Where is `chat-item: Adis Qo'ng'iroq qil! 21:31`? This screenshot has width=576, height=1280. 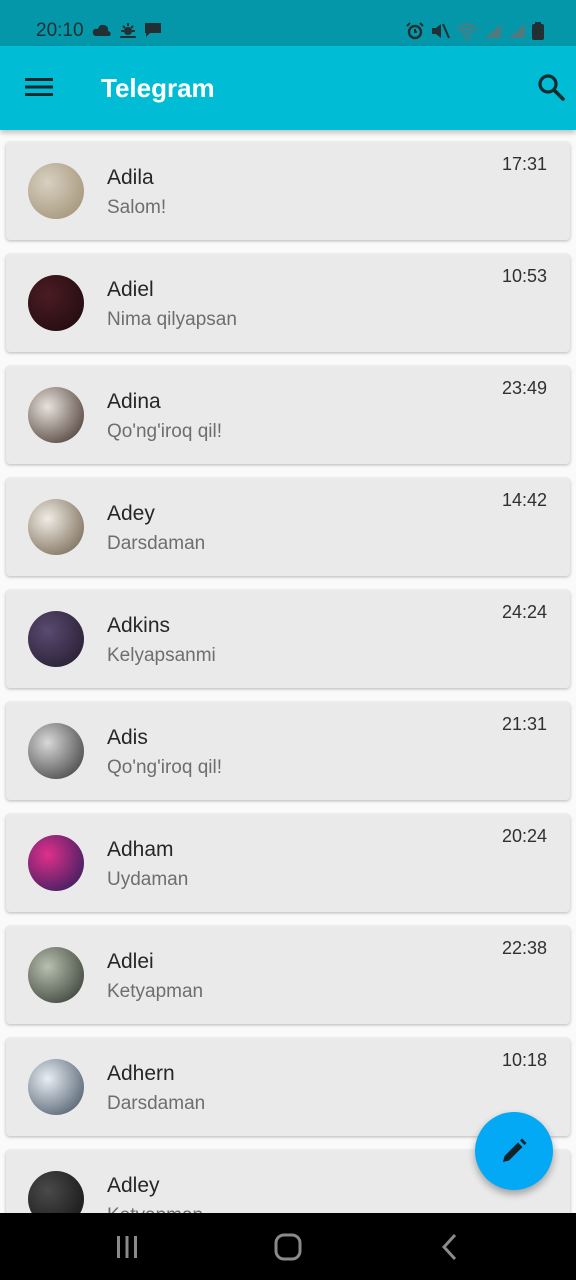
chat-item: Adis Qo'ng'iroq qil! 21:31 is located at coordinates (288, 751).